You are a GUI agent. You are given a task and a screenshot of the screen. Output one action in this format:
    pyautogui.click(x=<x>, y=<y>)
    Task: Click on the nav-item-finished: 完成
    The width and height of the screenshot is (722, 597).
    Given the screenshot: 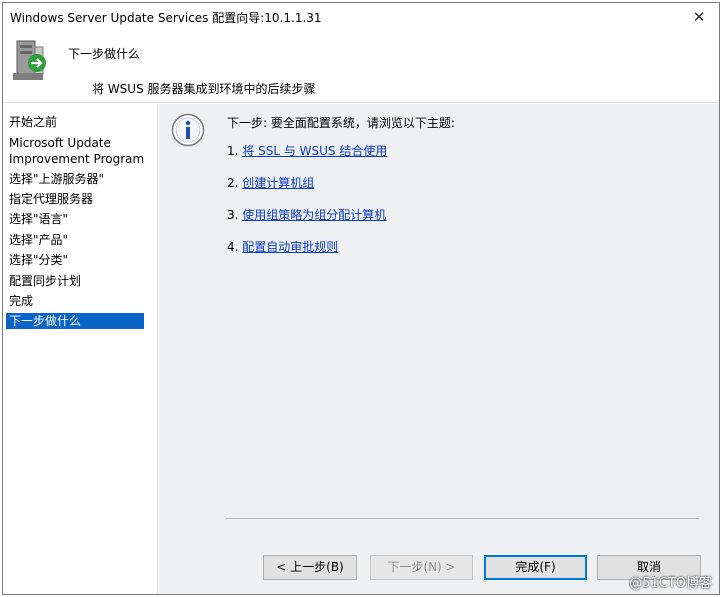 What is the action you would take?
    pyautogui.click(x=75, y=301)
    